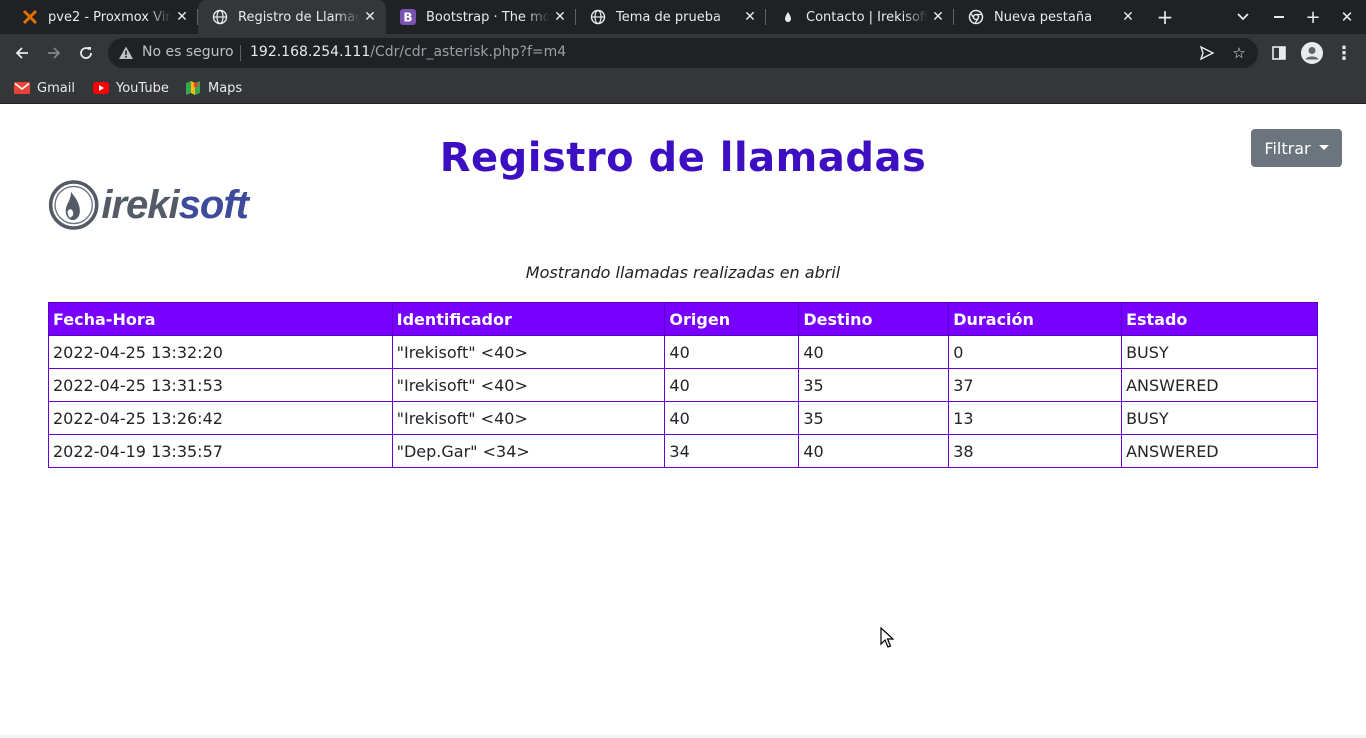 The width and height of the screenshot is (1366, 738). I want to click on filter-dropdown-button: Filtrar, so click(1296, 148).